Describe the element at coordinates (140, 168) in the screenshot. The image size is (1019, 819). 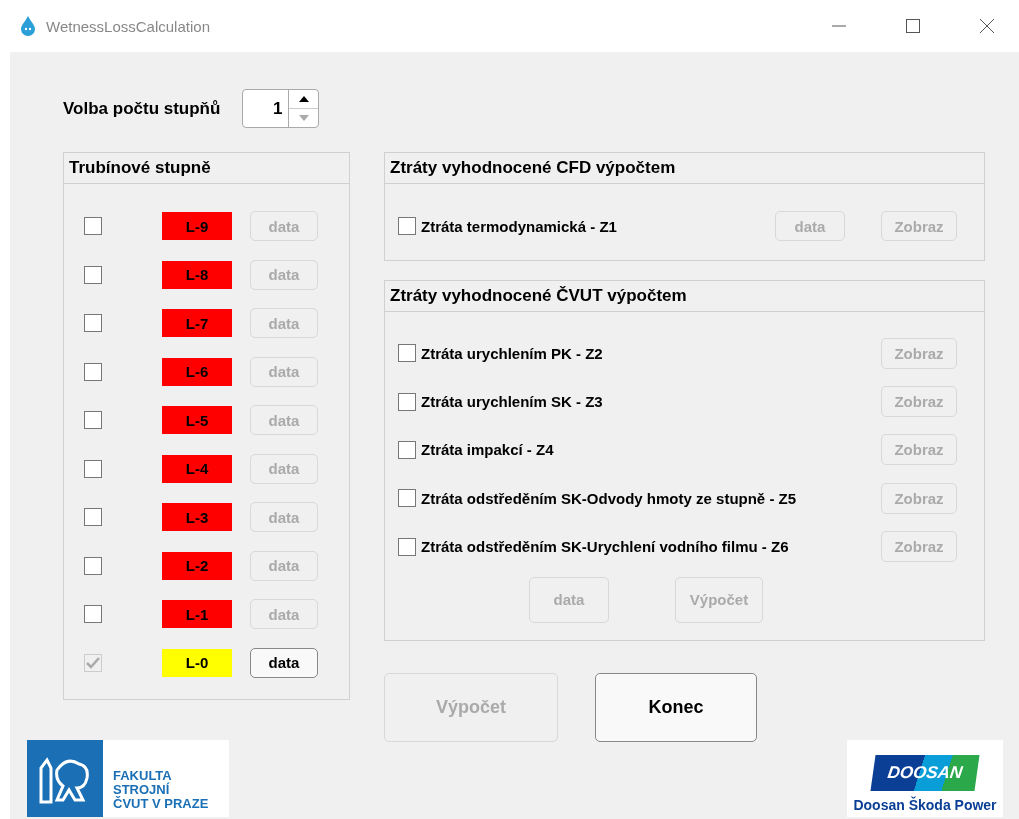
I see `panel-title: Trubínové stupně` at that location.